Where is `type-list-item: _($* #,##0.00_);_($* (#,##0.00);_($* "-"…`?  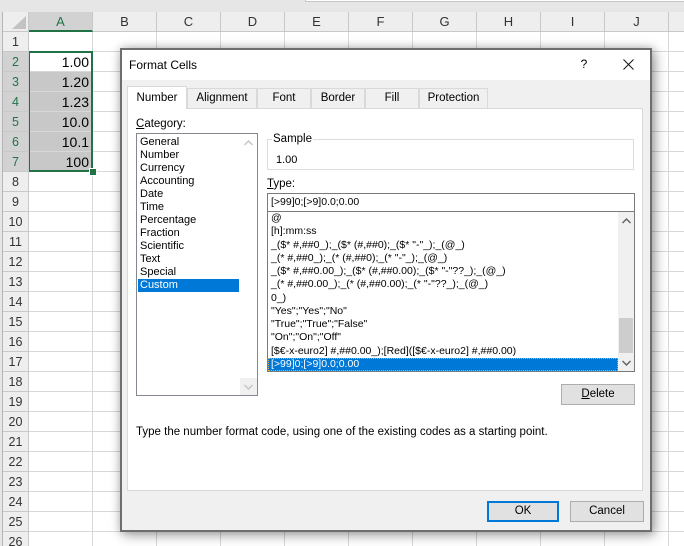
type-list-item: _($* #,##0.00_);_($* (#,##0.00);_($* "-"… is located at coordinates (443, 271).